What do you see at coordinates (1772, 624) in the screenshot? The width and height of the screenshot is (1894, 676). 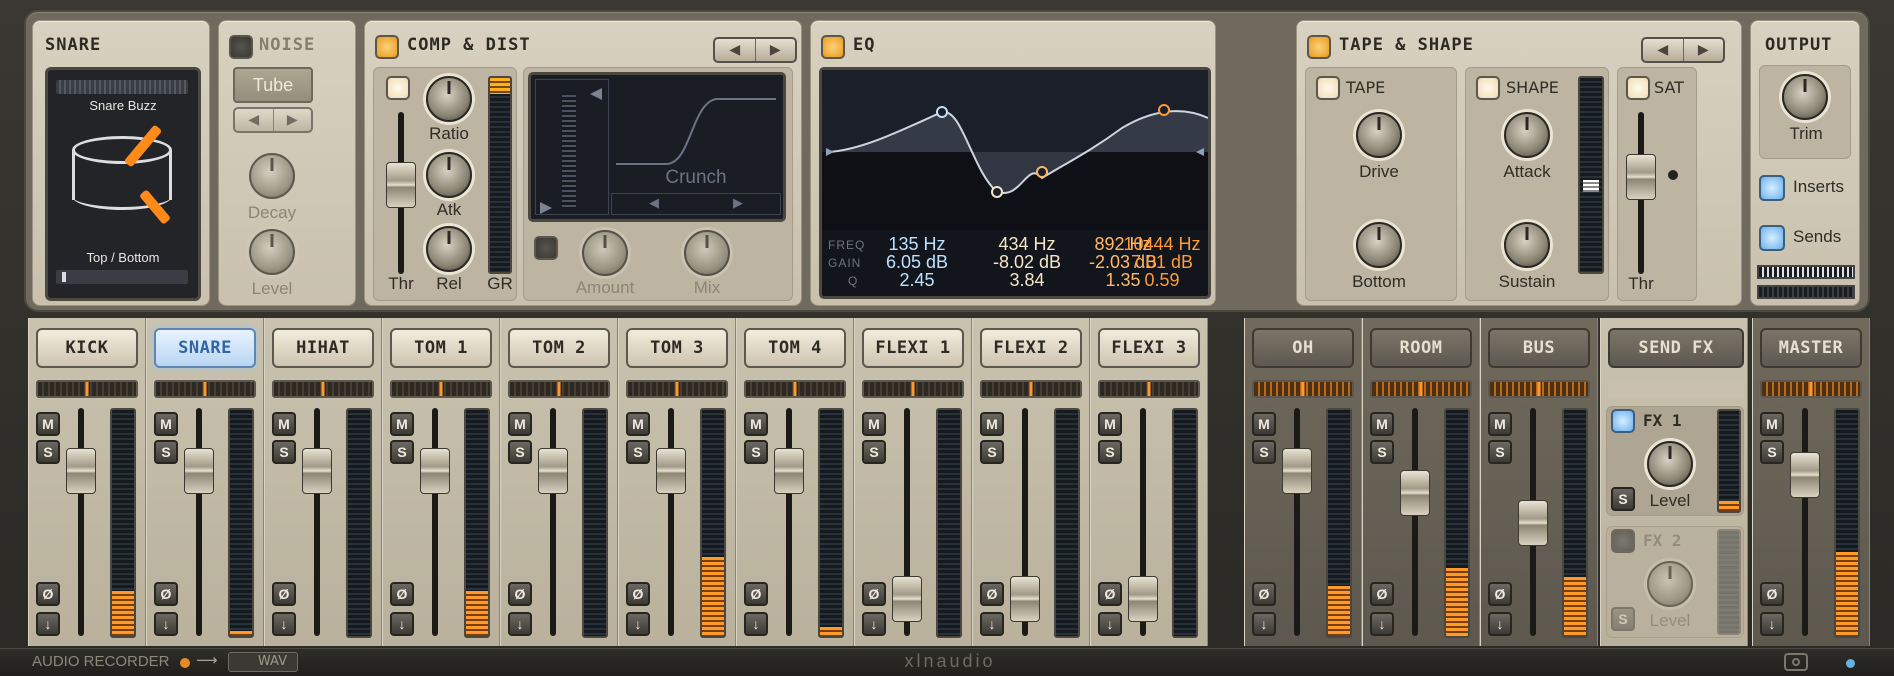 I see `master-output-route-button: ↓` at bounding box center [1772, 624].